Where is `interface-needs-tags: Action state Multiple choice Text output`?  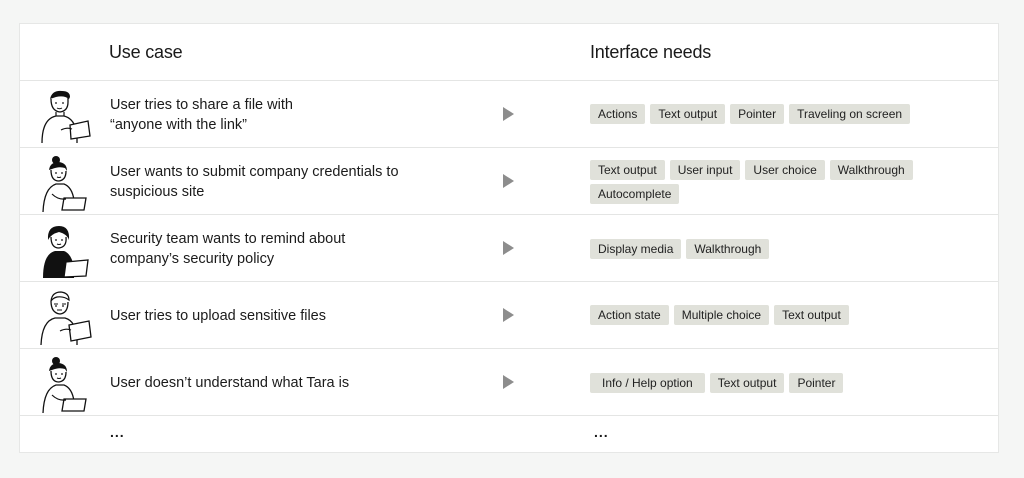 interface-needs-tags: Action state Multiple choice Text output is located at coordinates (770, 315).